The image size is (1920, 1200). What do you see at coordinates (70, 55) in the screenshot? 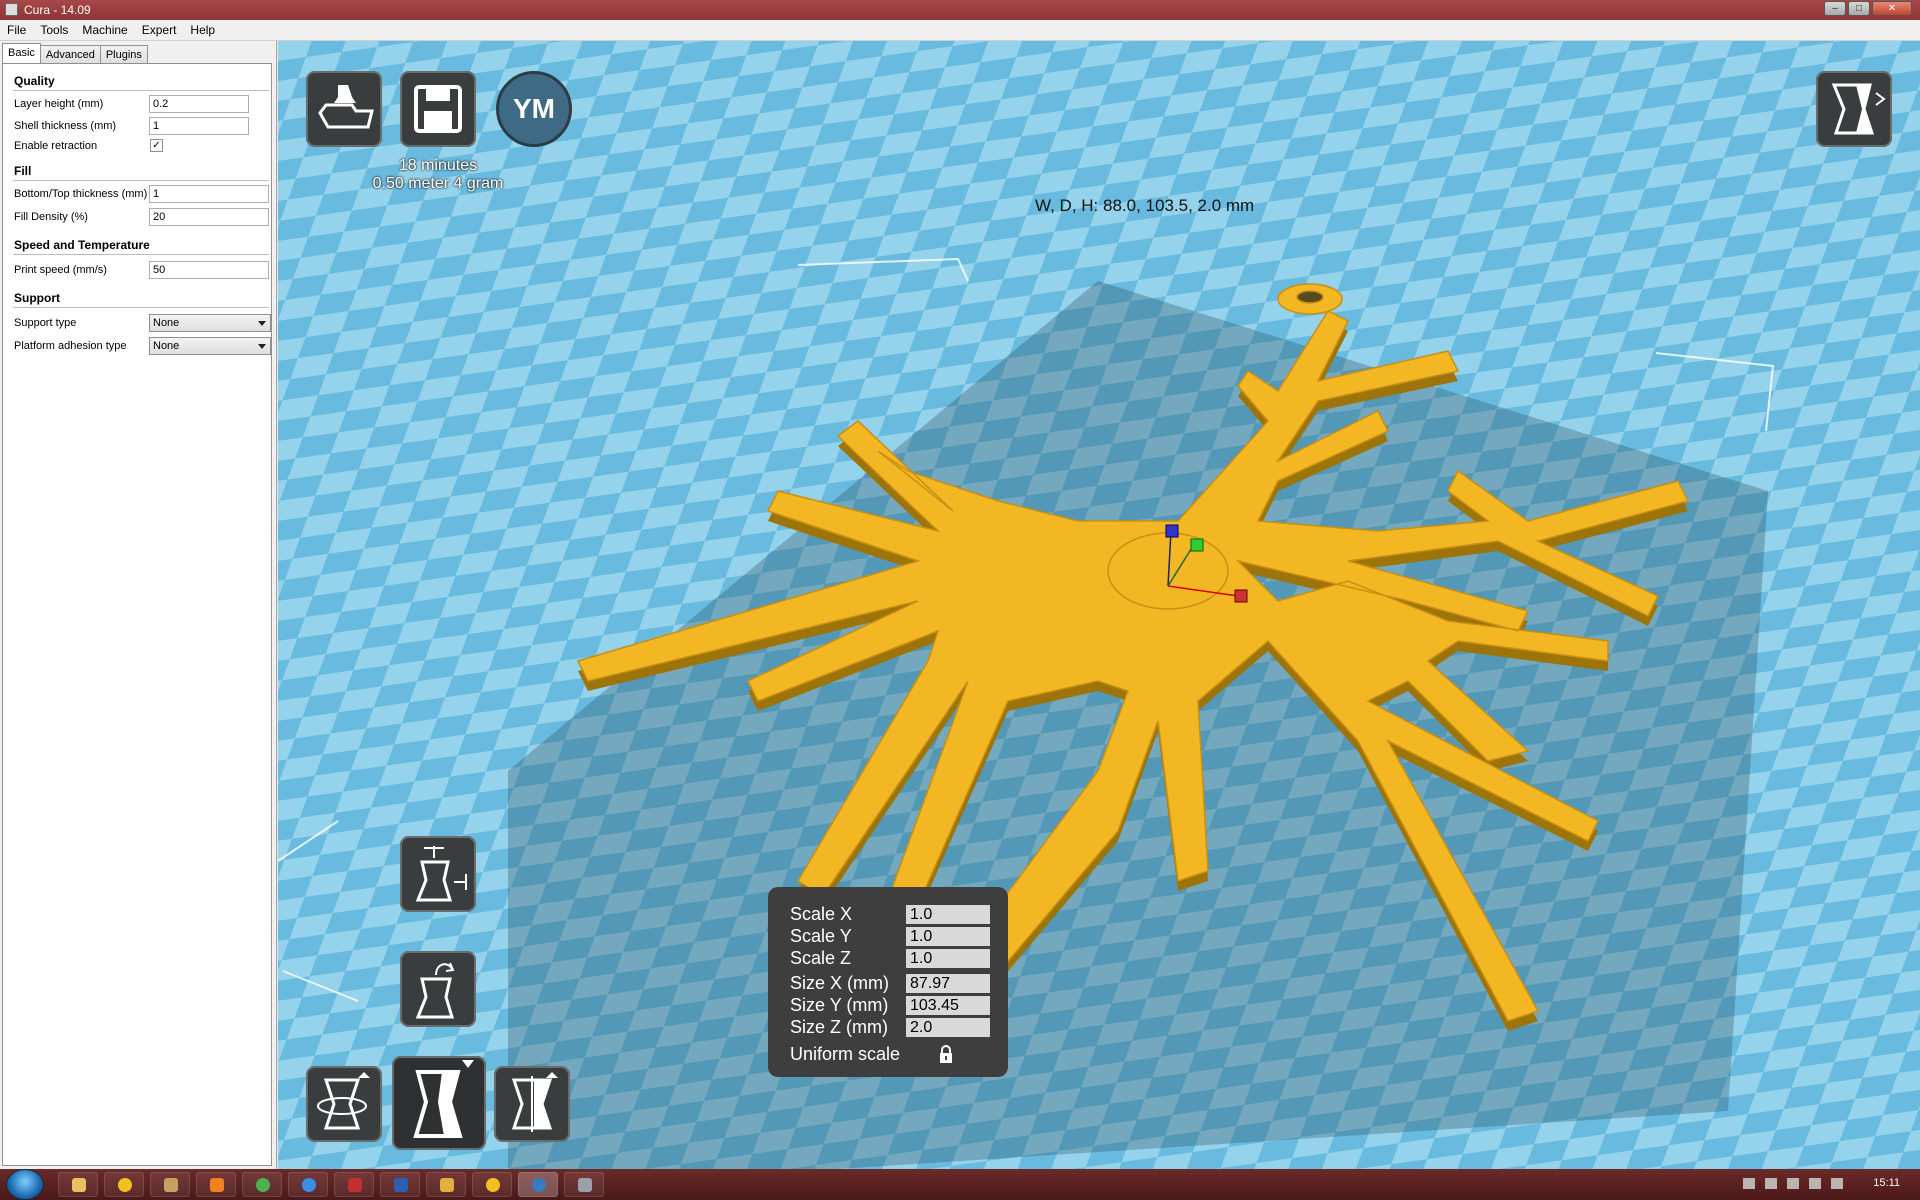
I see `tab-advanced: Advanced` at bounding box center [70, 55].